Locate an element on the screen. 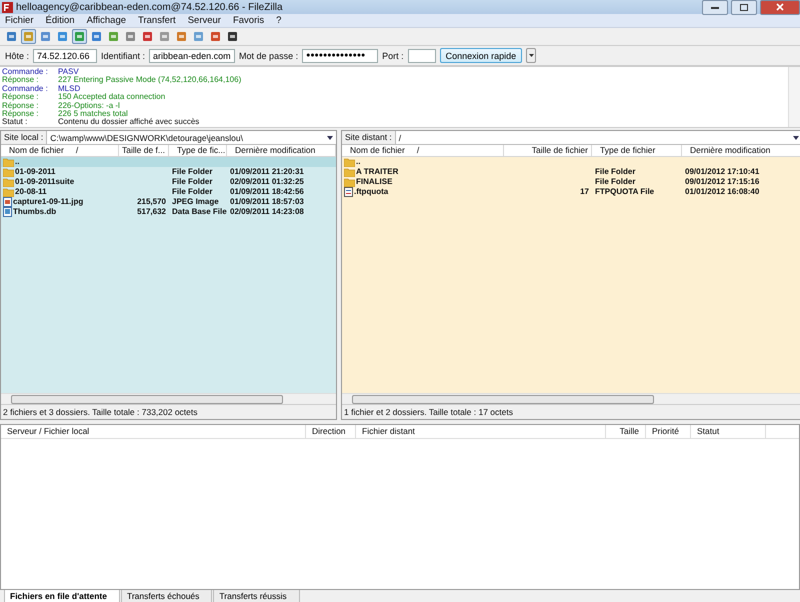 The height and width of the screenshot is (602, 800). log-message: PASV is located at coordinates (68, 72).